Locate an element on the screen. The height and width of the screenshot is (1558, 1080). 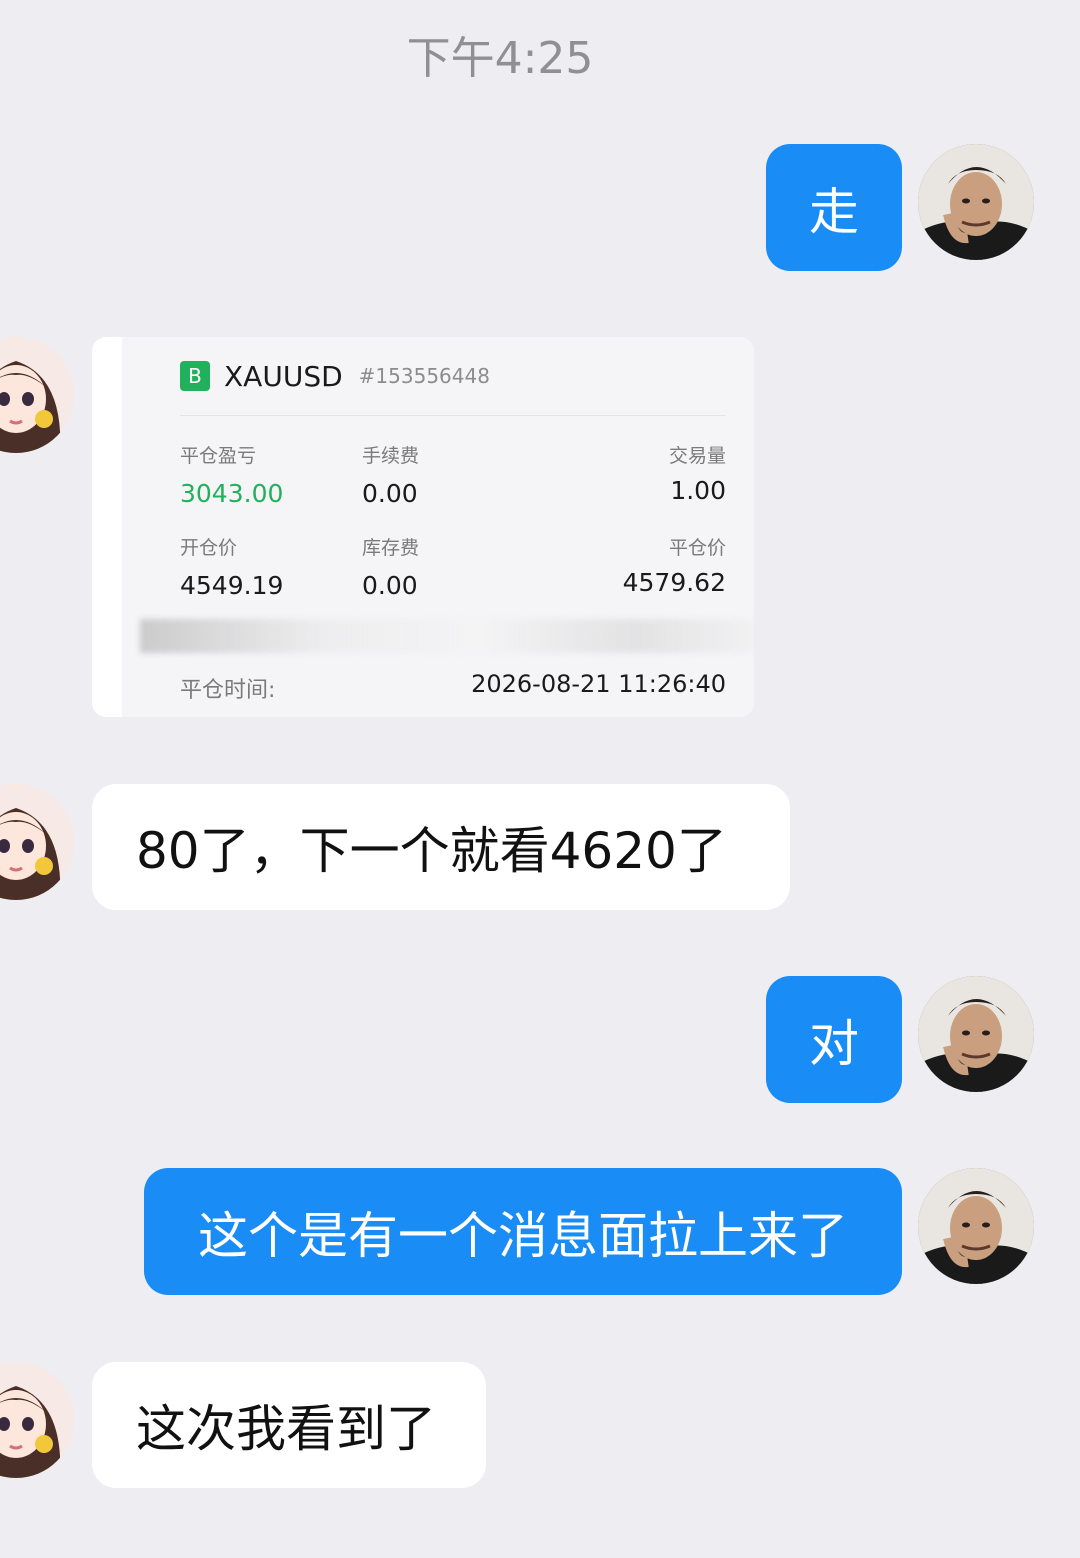
message-bubble-outgoing: 走 is located at coordinates (834, 207).